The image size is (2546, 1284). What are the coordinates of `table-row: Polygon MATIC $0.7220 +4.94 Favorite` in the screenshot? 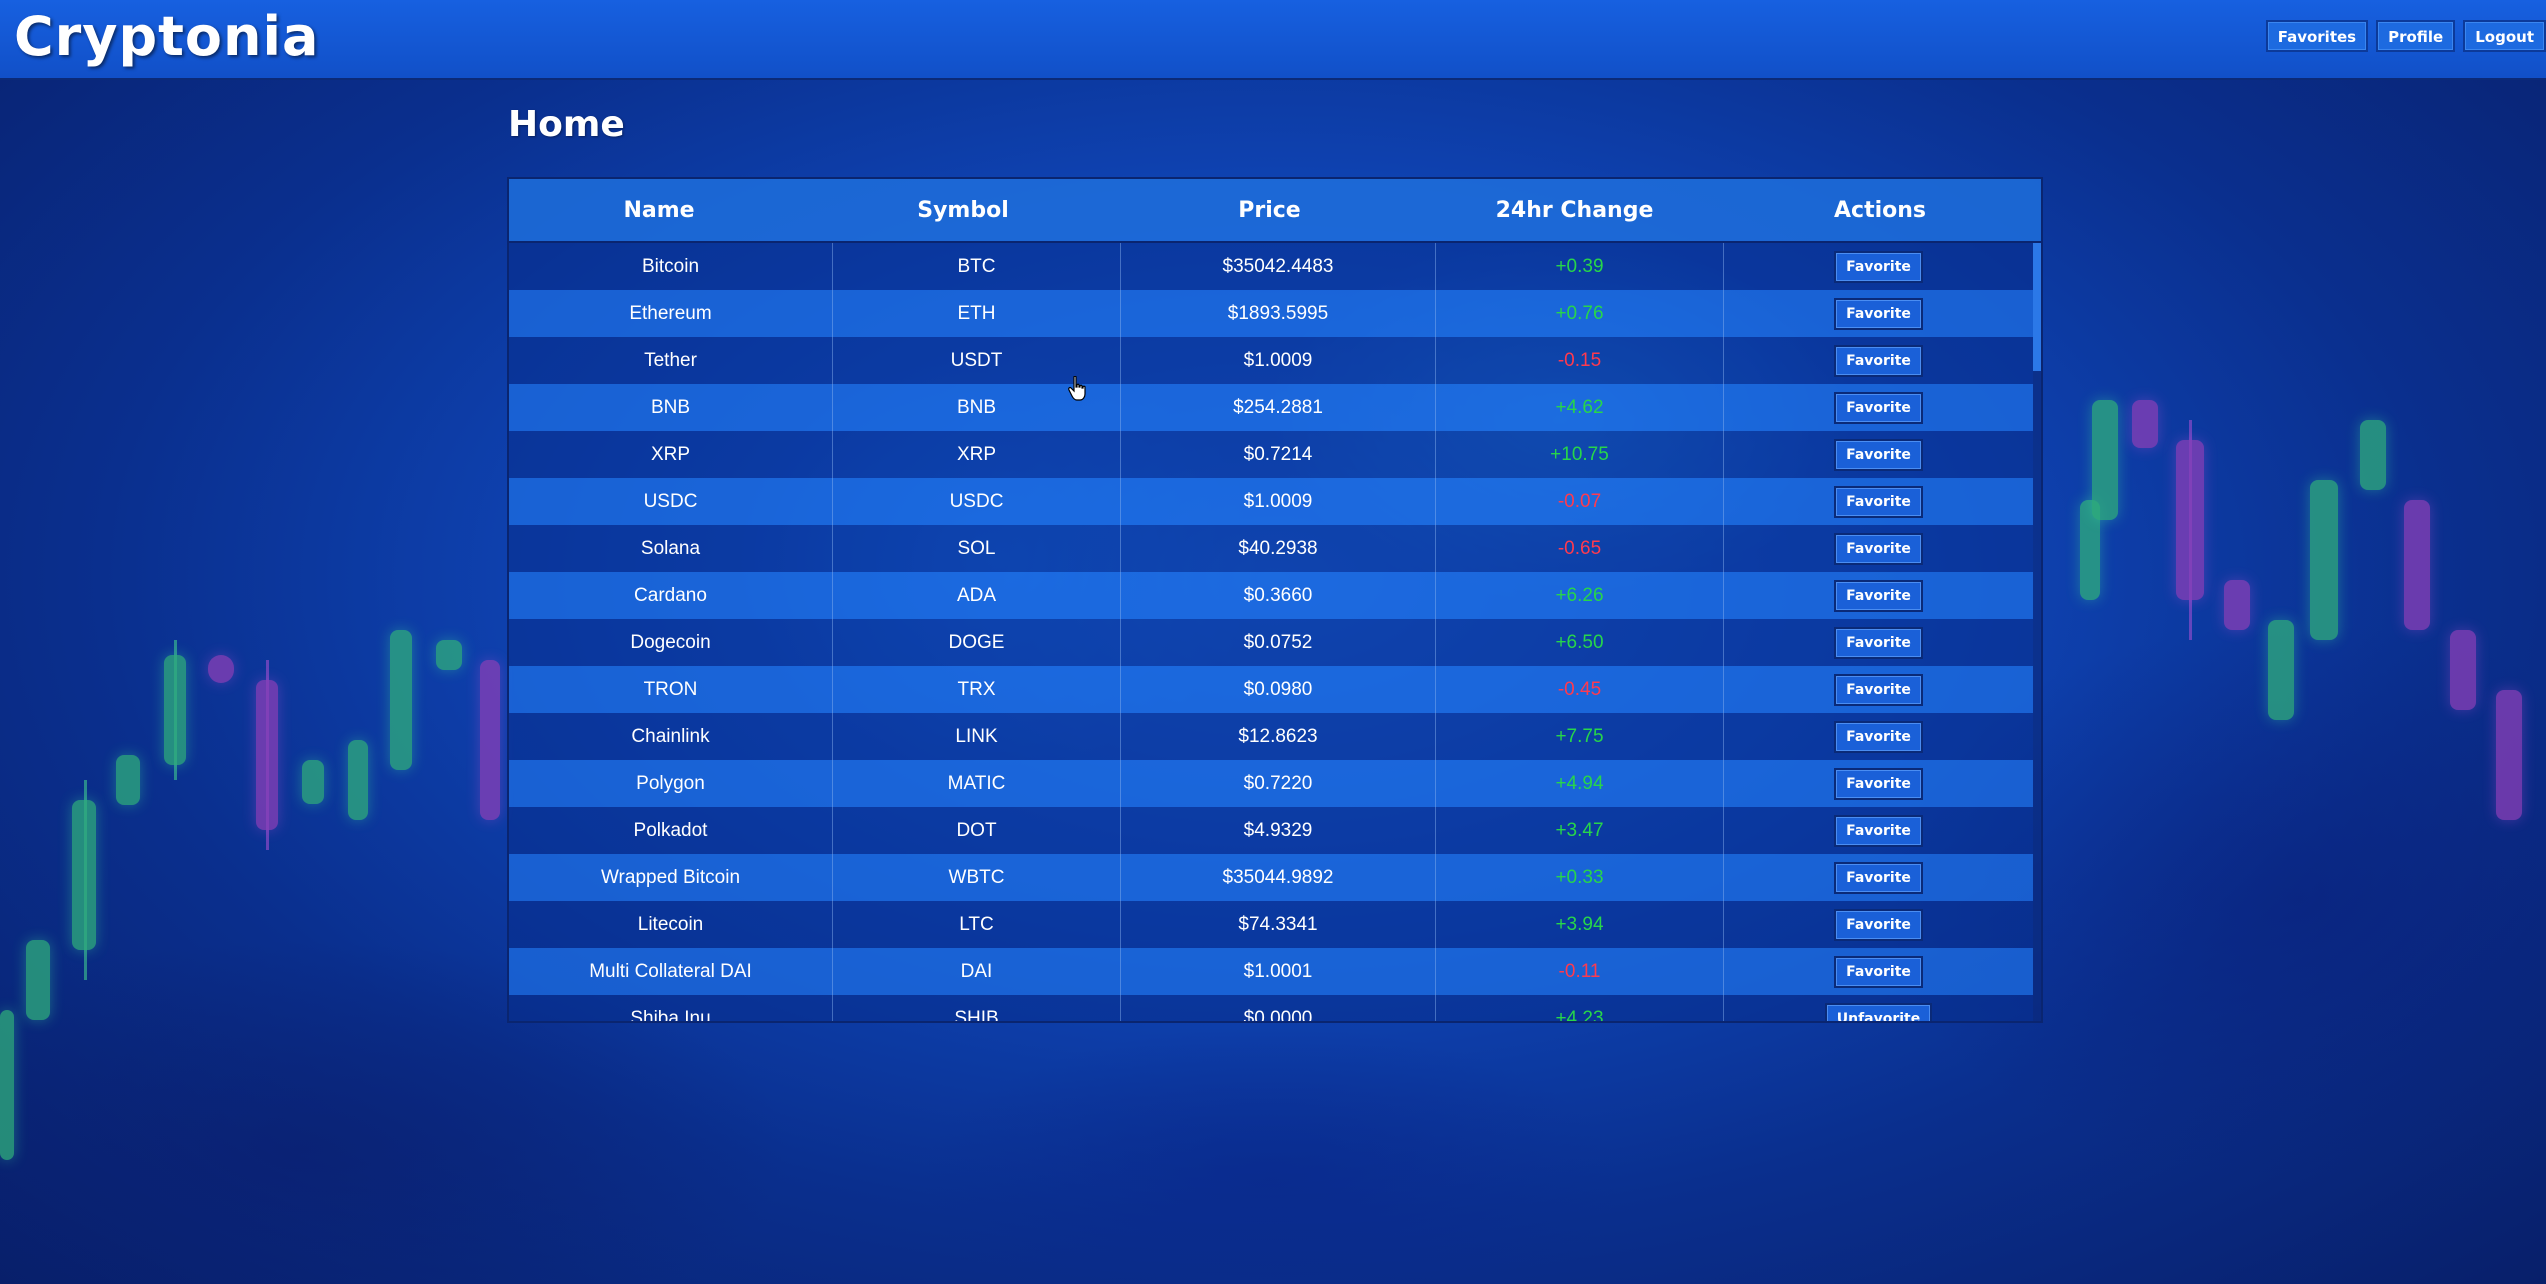 It's located at (1271, 783).